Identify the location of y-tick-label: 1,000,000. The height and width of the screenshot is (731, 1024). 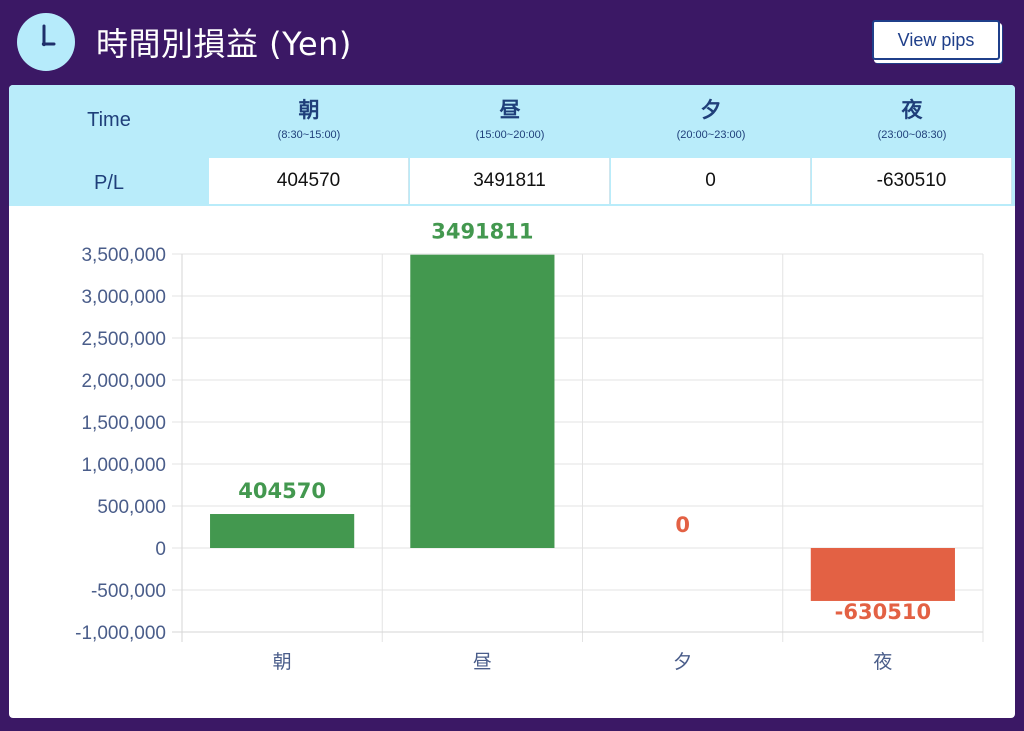
(123, 465).